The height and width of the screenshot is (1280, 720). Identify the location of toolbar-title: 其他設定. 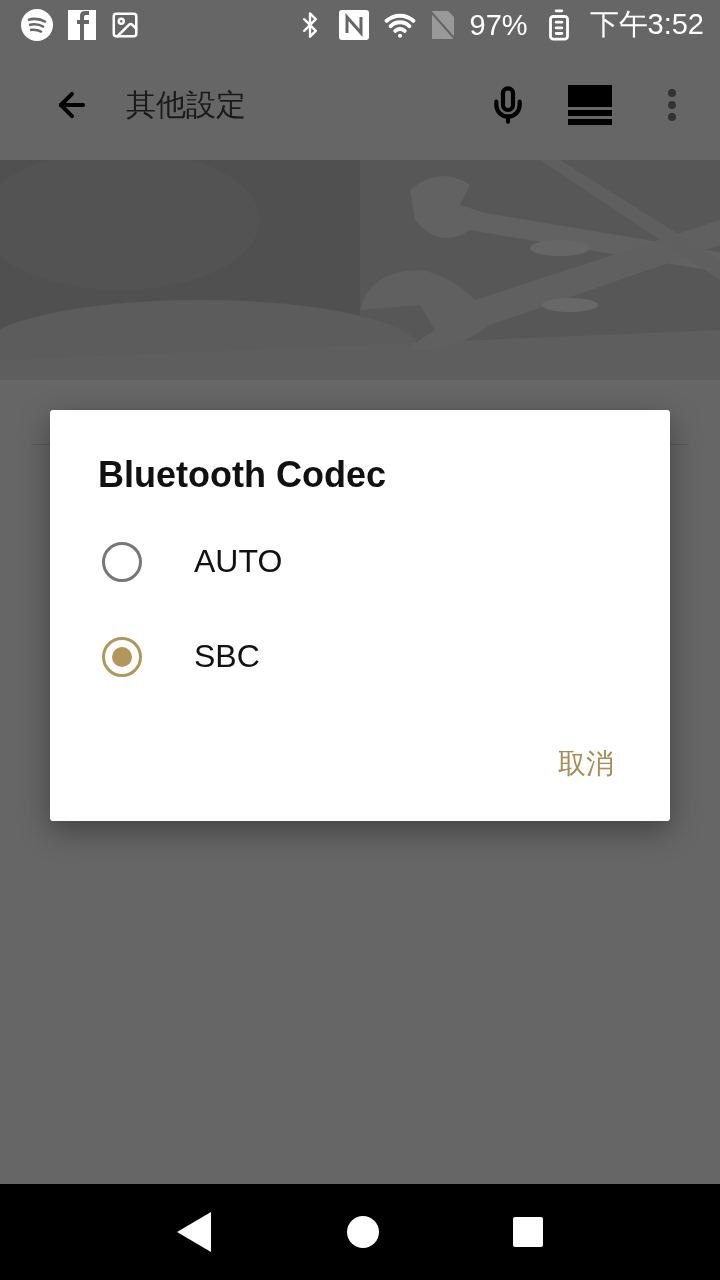
(186, 104).